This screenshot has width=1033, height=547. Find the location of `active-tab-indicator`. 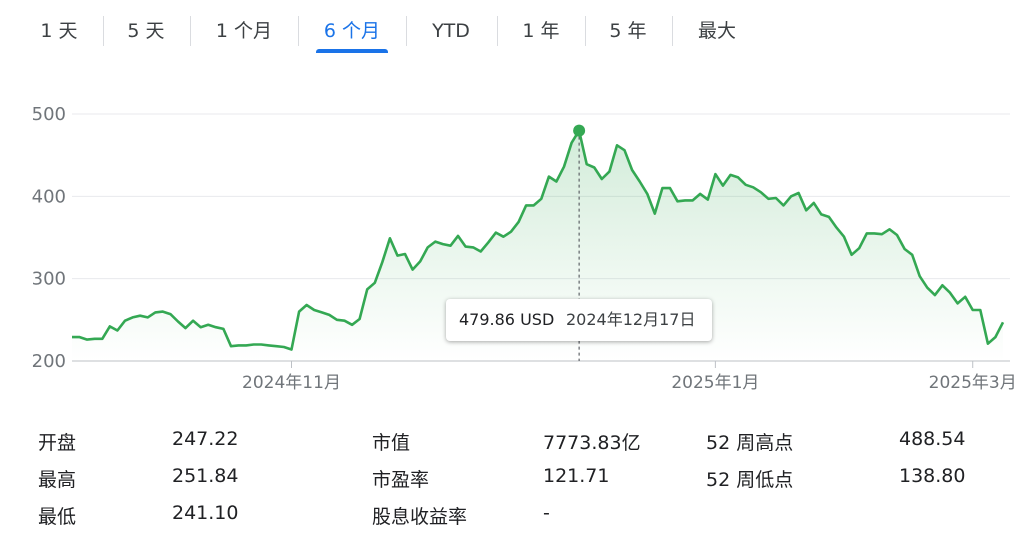

active-tab-indicator is located at coordinates (352, 51).